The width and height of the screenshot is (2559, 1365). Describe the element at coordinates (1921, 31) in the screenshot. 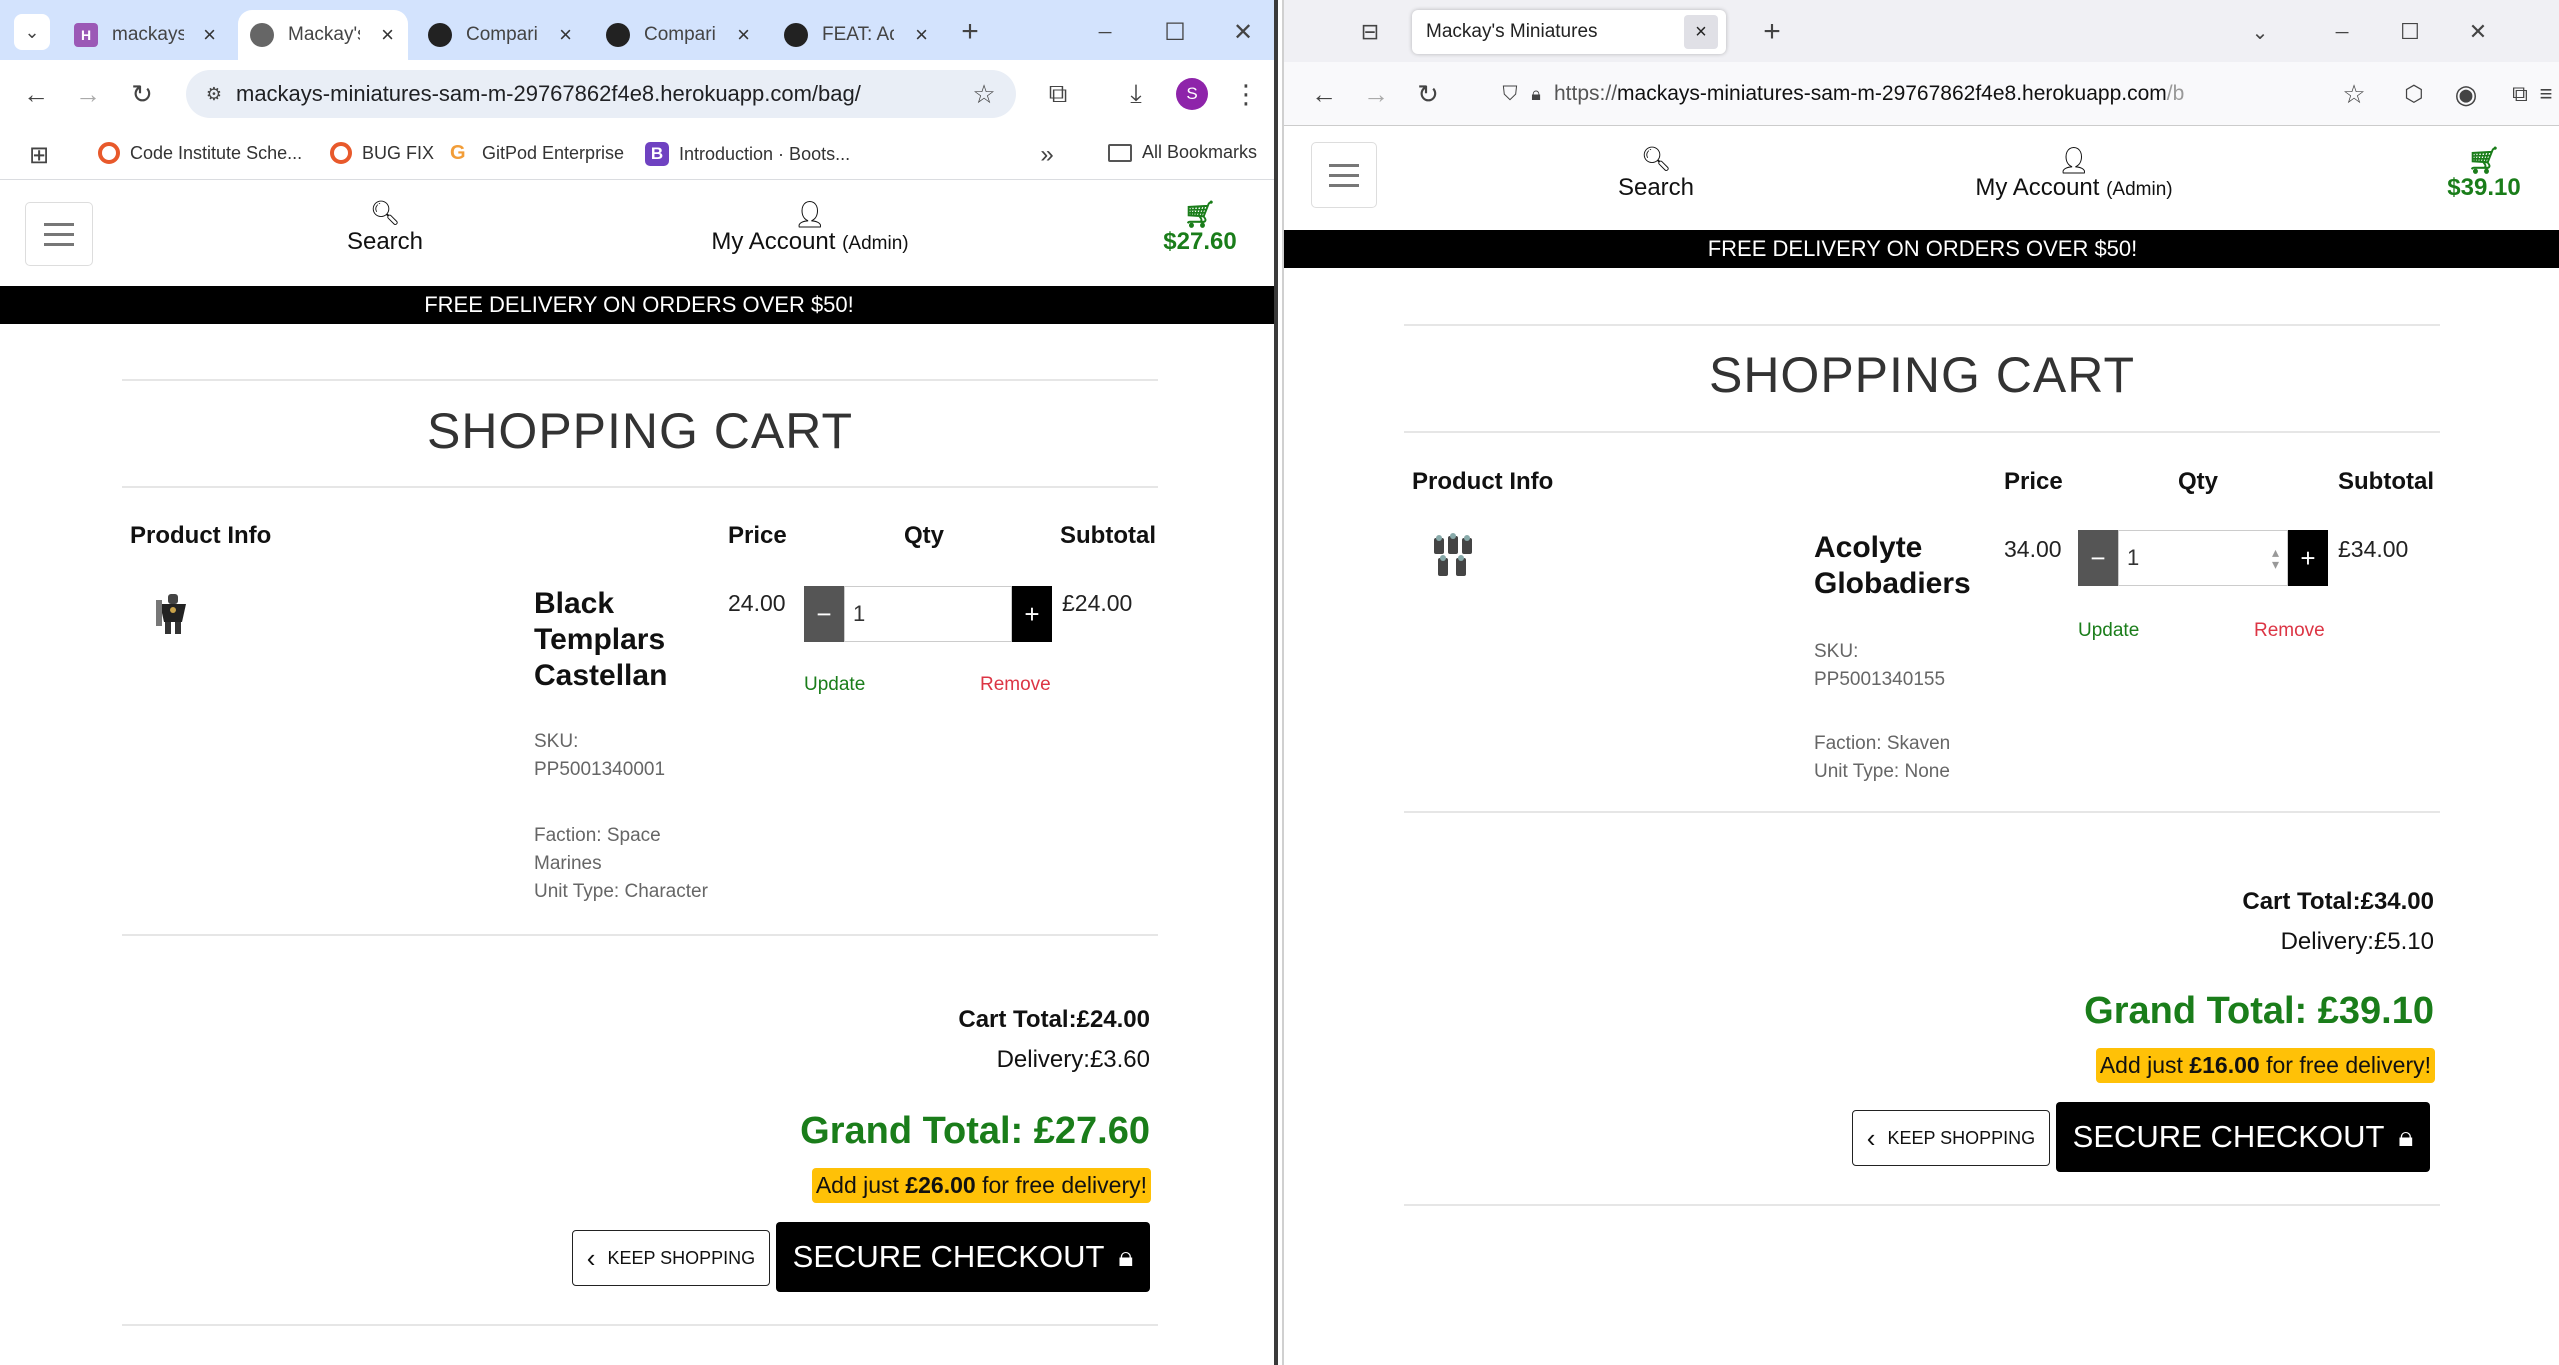

I see `firefox-tab-strip: ⊟ Mackay's Miniatures × + ⌄ ─ ☐ ✕` at that location.